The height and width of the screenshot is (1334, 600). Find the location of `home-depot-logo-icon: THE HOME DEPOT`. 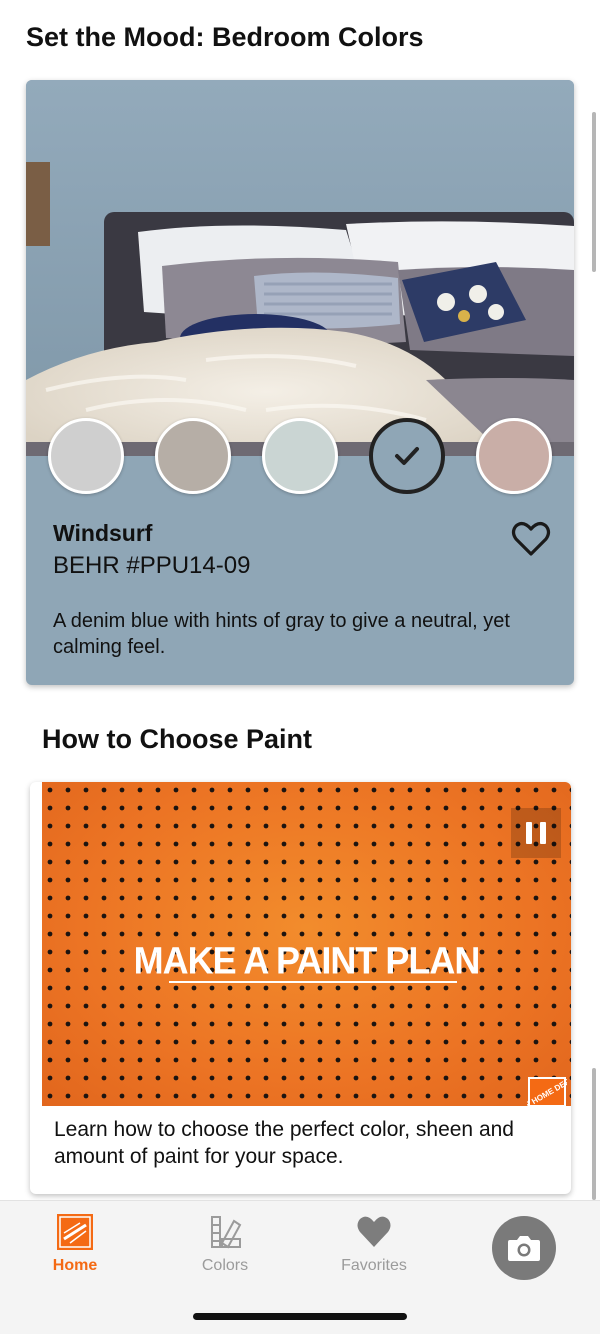

home-depot-logo-icon: THE HOME DEPOT is located at coordinates (547, 1091).